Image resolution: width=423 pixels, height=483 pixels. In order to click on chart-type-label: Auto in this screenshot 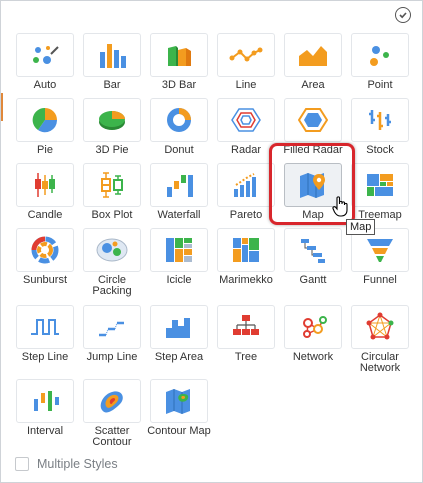, I will do `click(45, 85)`.